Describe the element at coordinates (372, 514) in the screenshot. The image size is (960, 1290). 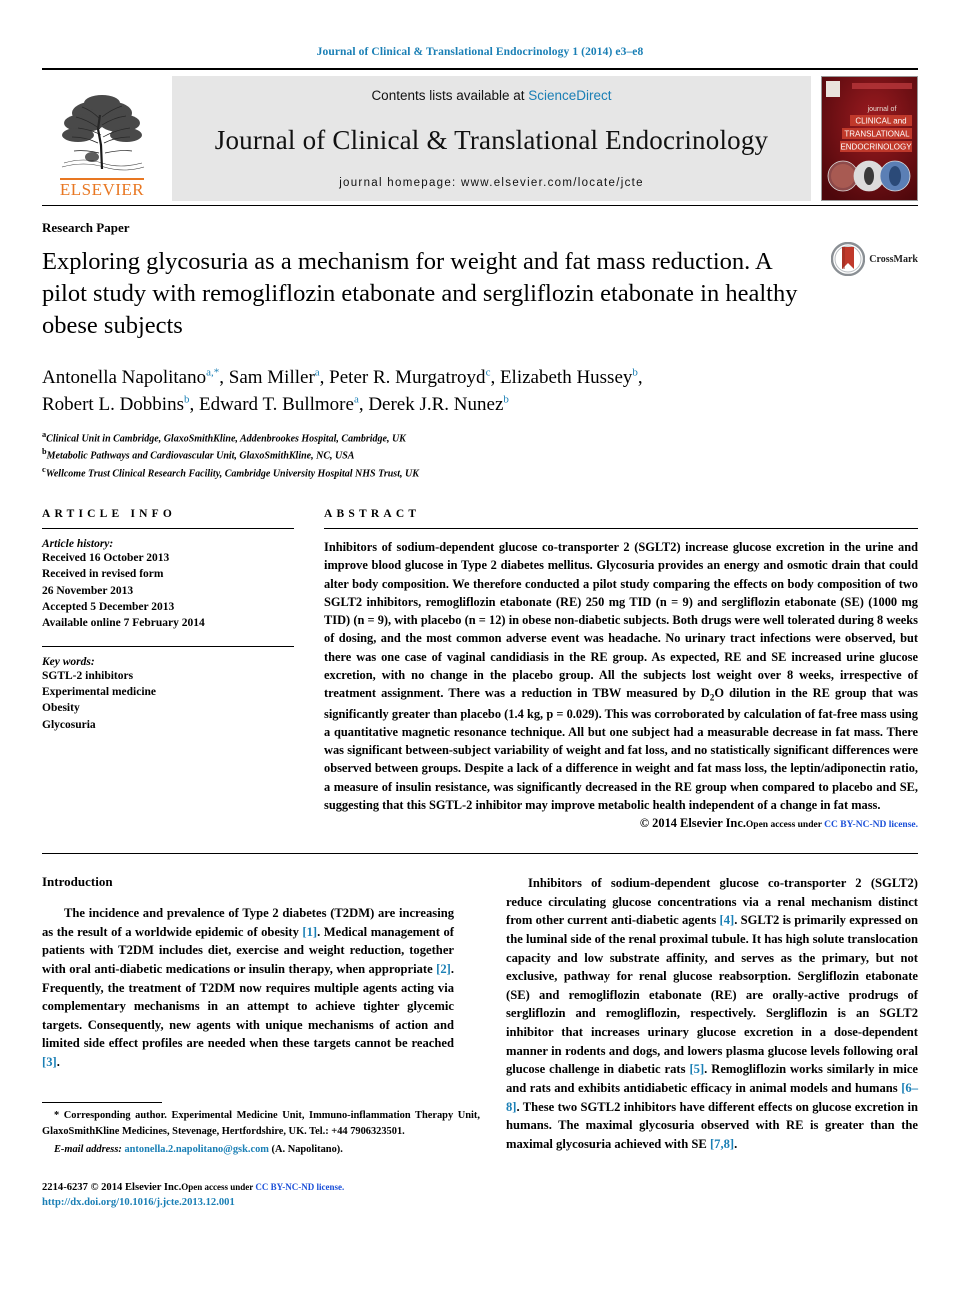
I see `abstract-heading: ABSTRACT` at that location.